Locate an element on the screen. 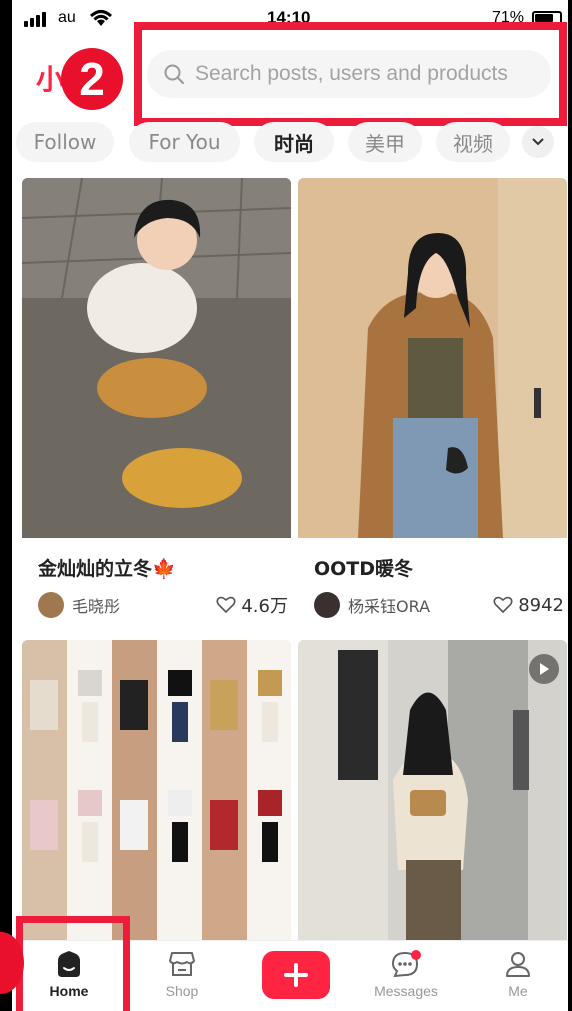 The height and width of the screenshot is (1011, 572). post-meta: 毛晓彤 4.6万 is located at coordinates (163, 605).